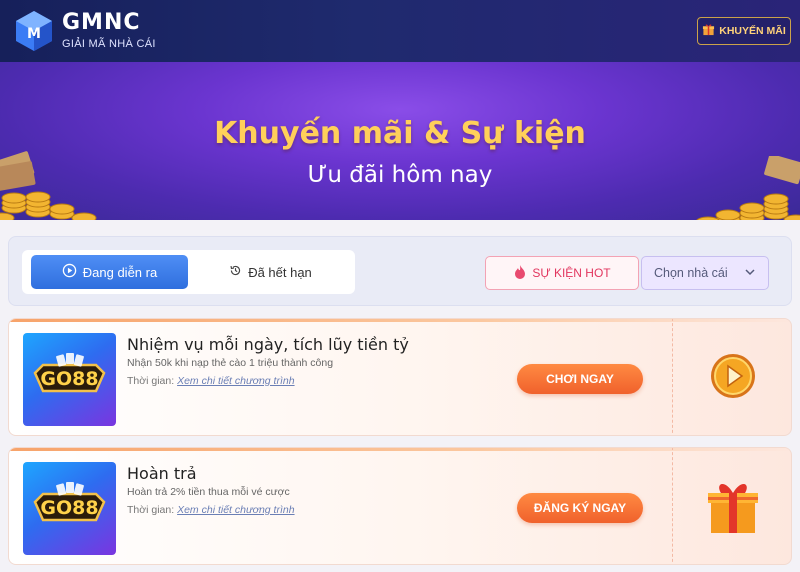 The image size is (800, 572). Describe the element at coordinates (571, 273) in the screenshot. I see `hot-events-label: SỰ KIỆN HOT` at that location.